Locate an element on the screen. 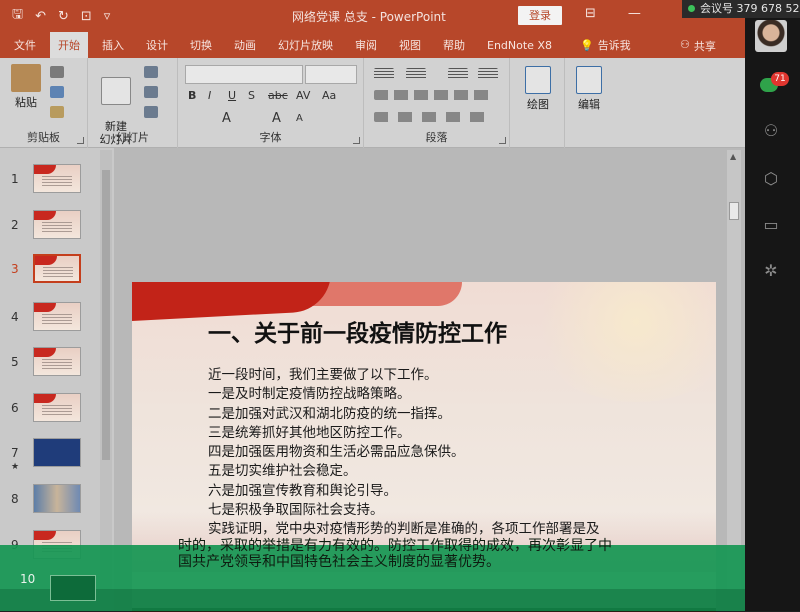 This screenshot has width=800, height=612. tab-view: 视图 is located at coordinates (410, 45).